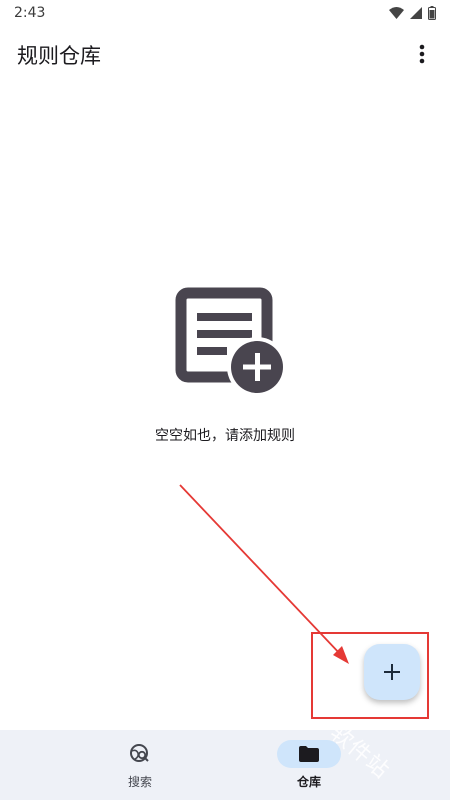 The height and width of the screenshot is (800, 450). Describe the element at coordinates (225, 55) in the screenshot. I see `app-bar: 规则仓库` at that location.